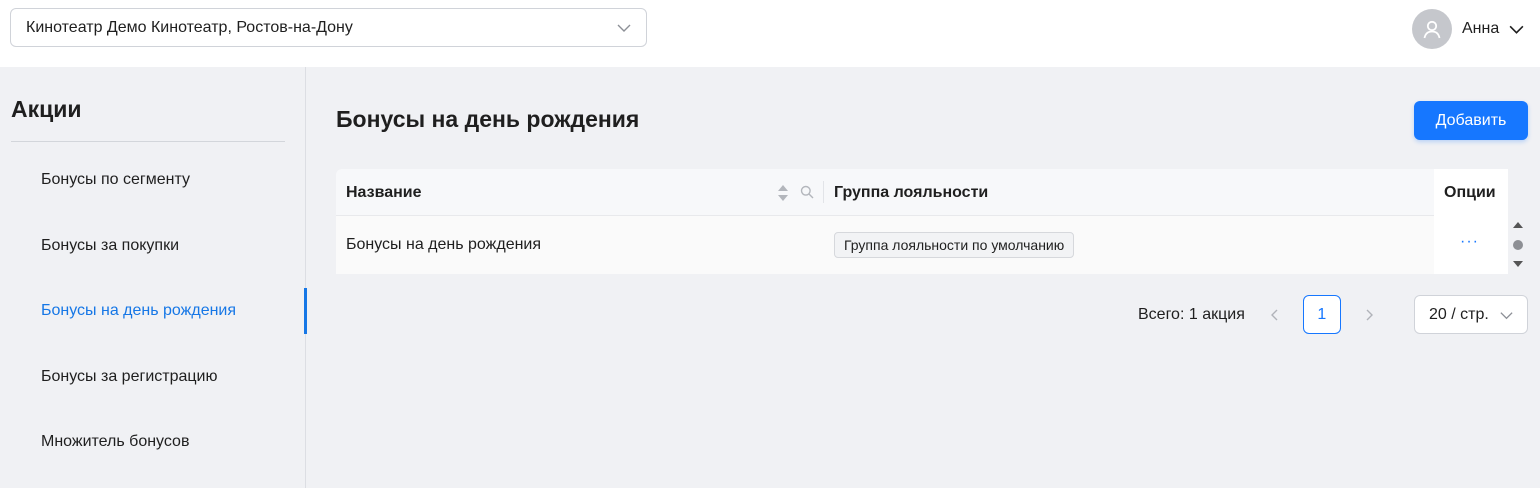 This screenshot has width=1540, height=488. I want to click on sidebar-item-purchase-bonuses: Бонусы за покупки, so click(153, 246).